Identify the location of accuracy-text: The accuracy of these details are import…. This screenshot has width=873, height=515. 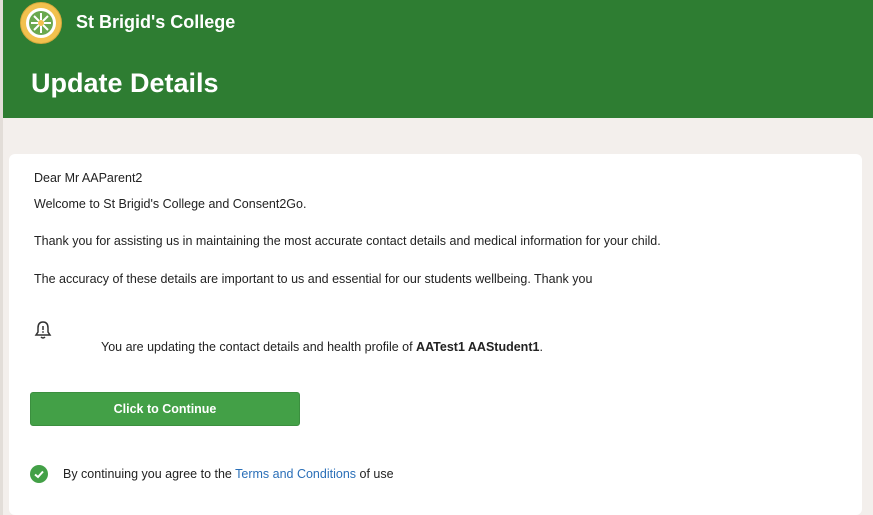
(313, 279).